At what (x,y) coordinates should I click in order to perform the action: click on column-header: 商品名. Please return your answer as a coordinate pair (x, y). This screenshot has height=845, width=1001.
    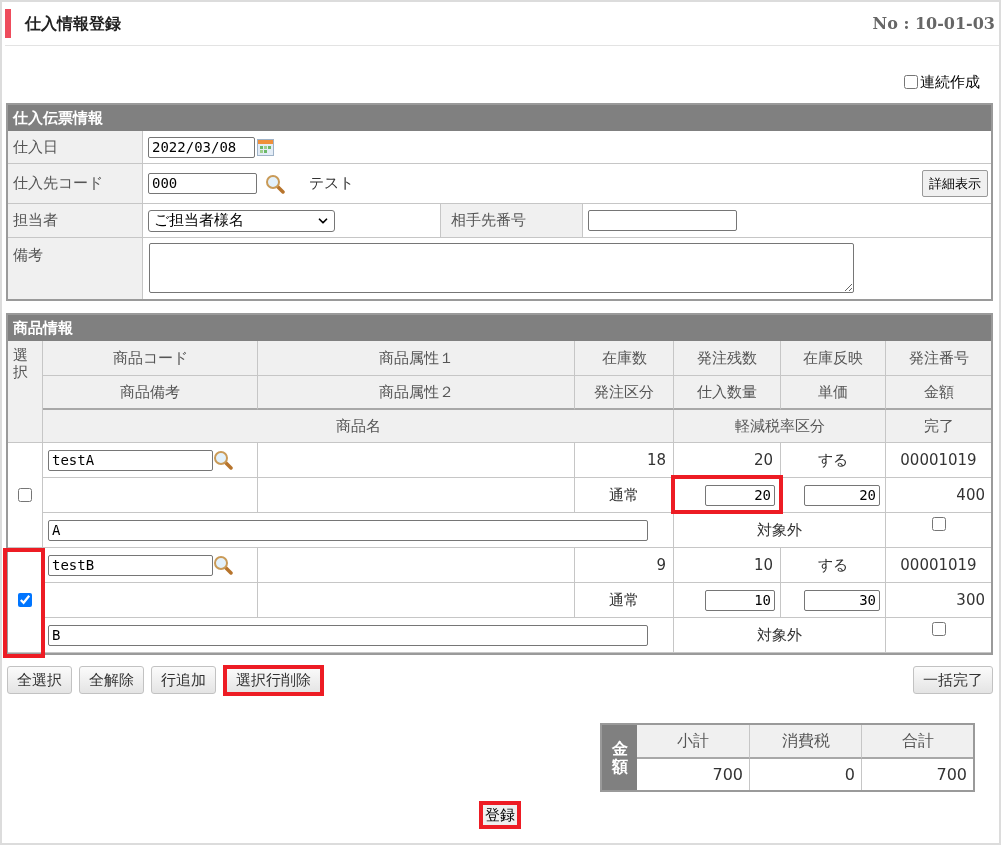
    Looking at the image, I should click on (358, 426).